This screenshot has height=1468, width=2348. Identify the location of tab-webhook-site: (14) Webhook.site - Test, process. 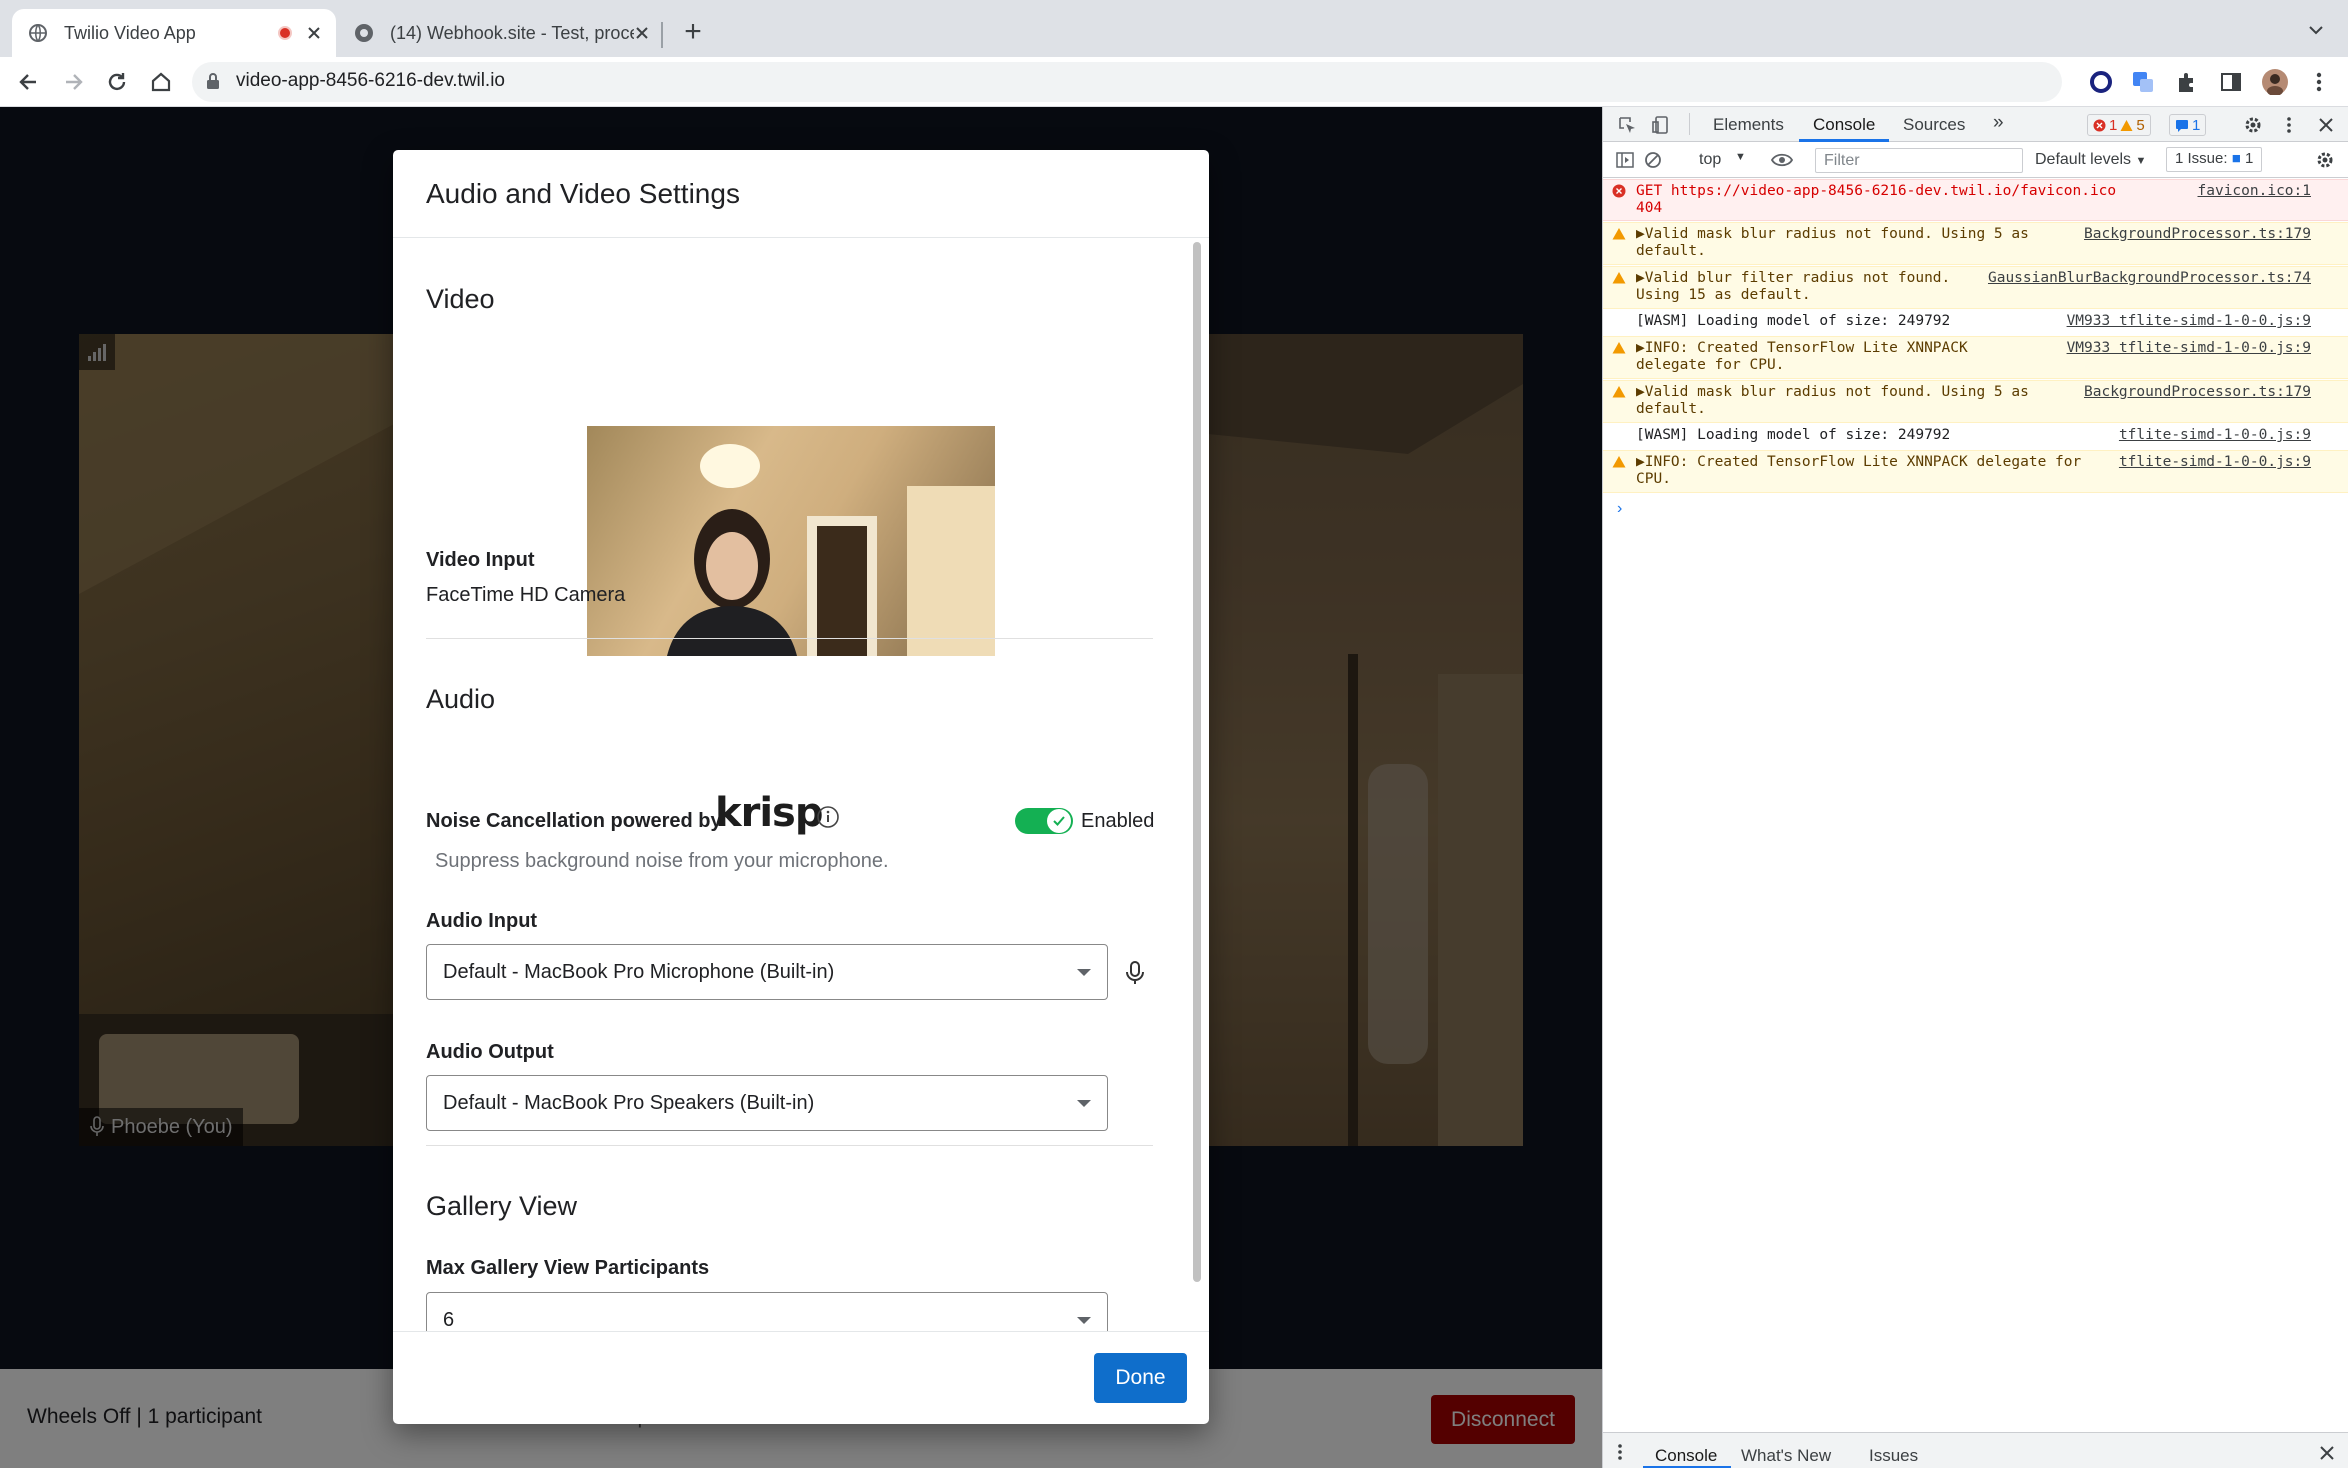
(502, 33).